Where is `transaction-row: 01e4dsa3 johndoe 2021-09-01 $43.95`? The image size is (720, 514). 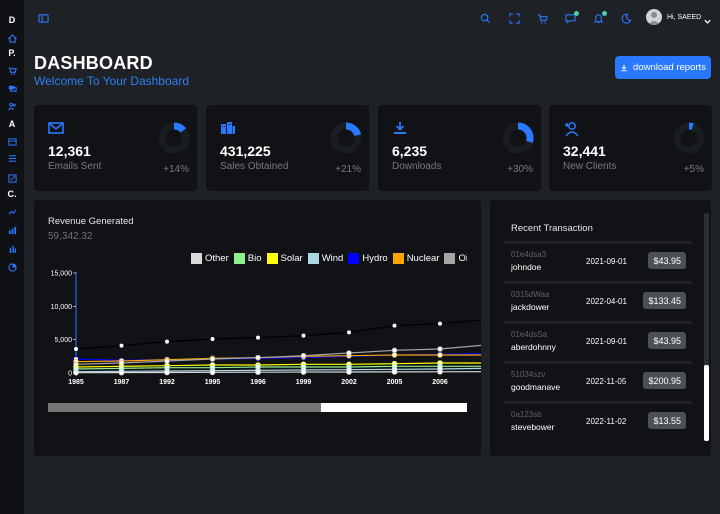
transaction-row: 01e4dsa3 johndoe 2021-09-01 $43.95 is located at coordinates (598, 261).